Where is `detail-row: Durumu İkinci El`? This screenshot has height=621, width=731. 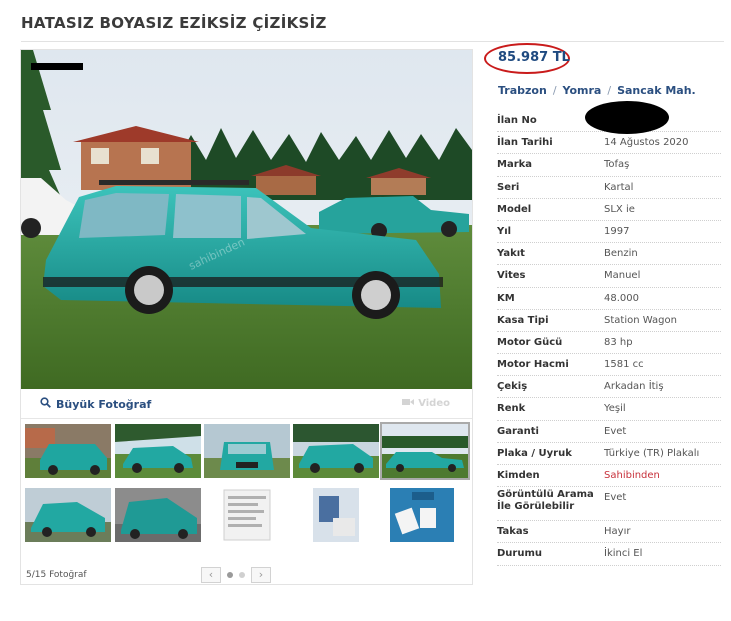
detail-row: Durumu İkinci El is located at coordinates (609, 554).